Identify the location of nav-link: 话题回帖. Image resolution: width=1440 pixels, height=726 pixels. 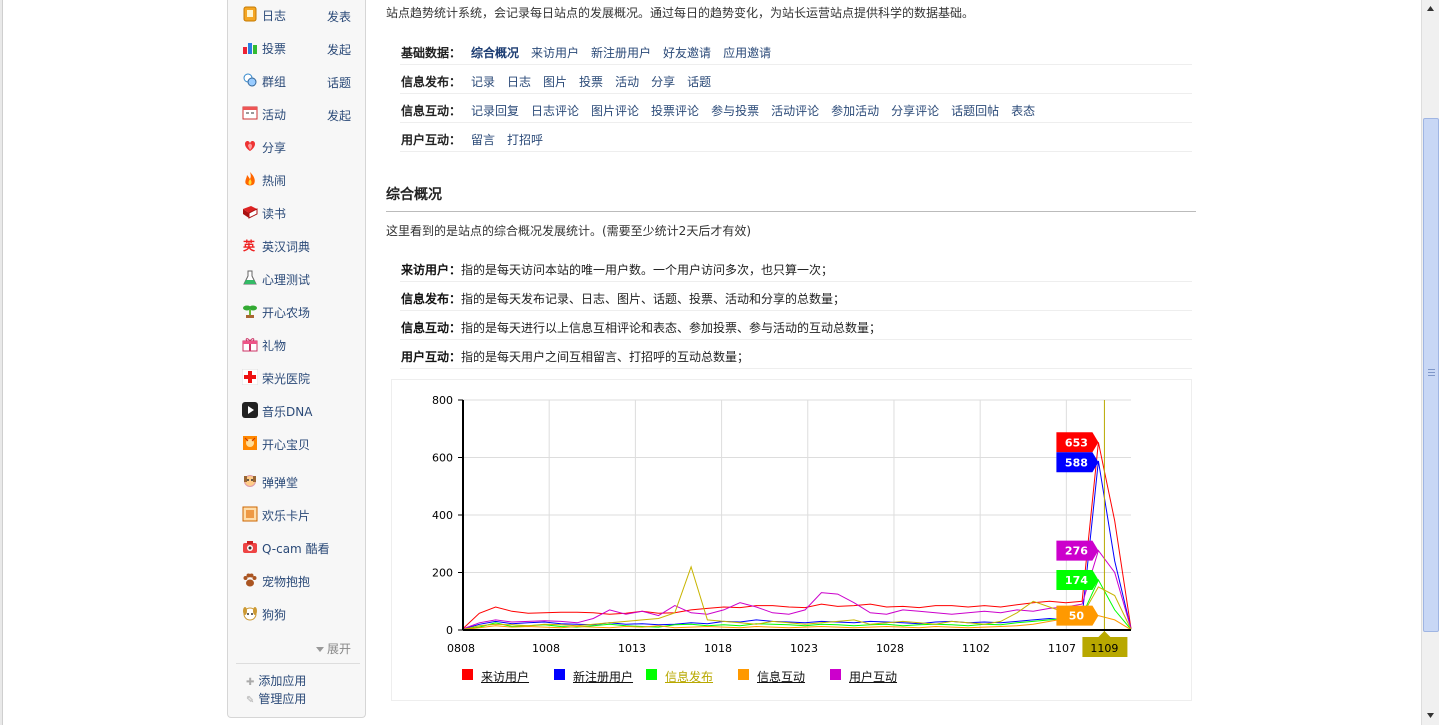
(975, 111).